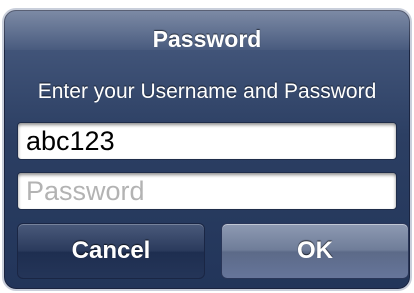 The width and height of the screenshot is (414, 293). Describe the element at coordinates (111, 251) in the screenshot. I see `cancel-button: Cancel` at that location.